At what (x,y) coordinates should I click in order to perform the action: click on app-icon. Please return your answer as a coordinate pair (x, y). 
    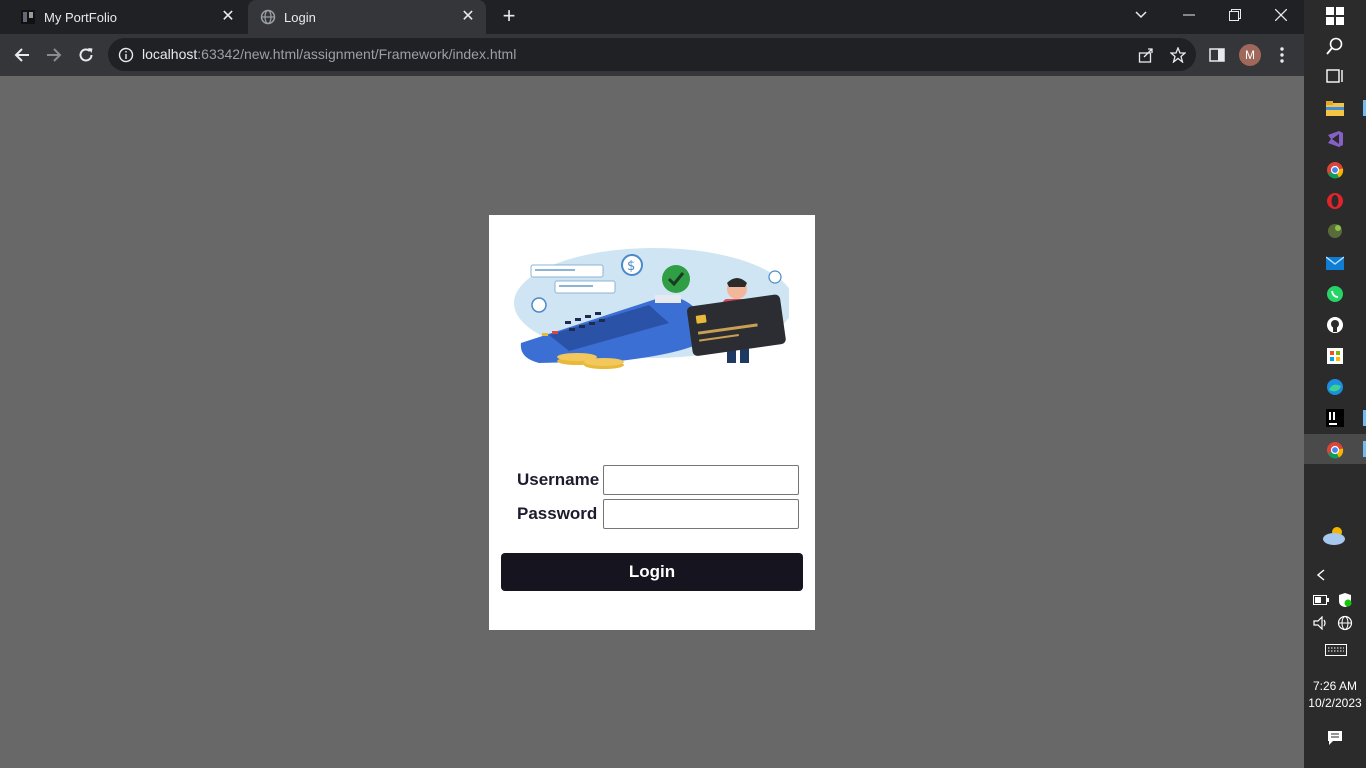
    Looking at the image, I should click on (1335, 231).